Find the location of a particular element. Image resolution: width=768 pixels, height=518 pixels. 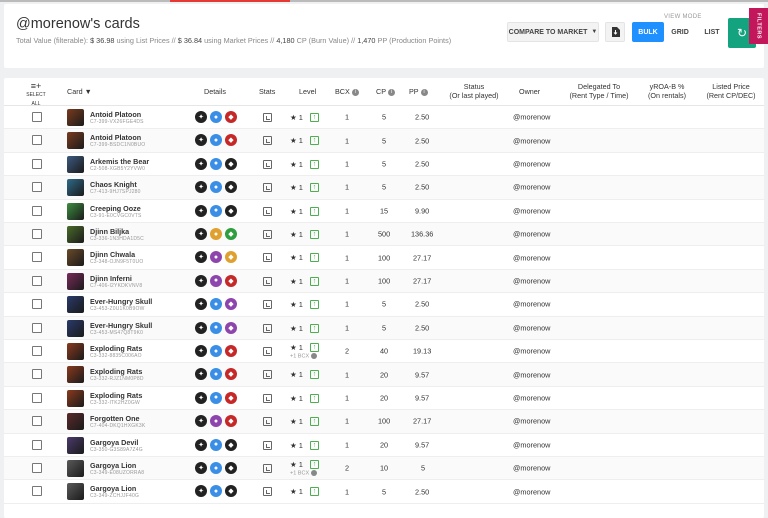

column-yroa: yROA-B % (On rentals) is located at coordinates (667, 91).